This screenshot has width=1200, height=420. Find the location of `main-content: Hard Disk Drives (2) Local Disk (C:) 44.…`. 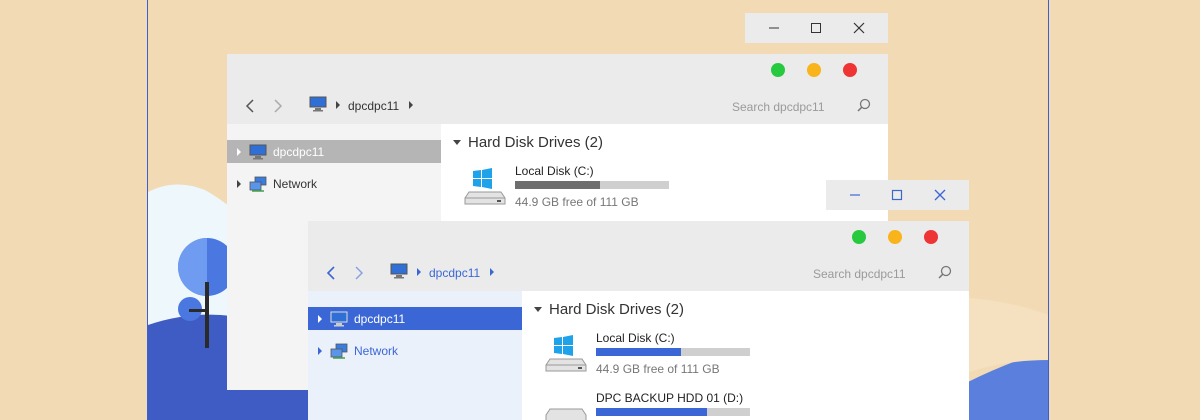

main-content: Hard Disk Drives (2) Local Disk (C:) 44.… is located at coordinates (745, 355).